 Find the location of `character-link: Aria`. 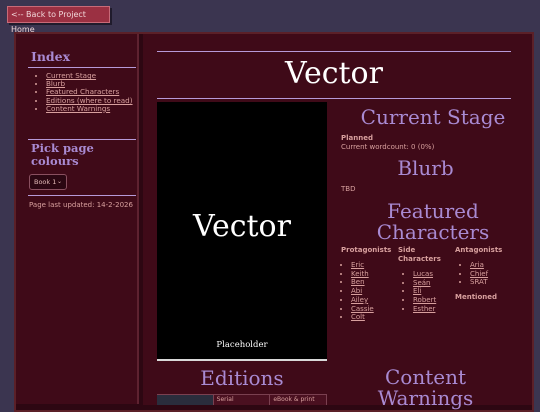

character-link: Aria is located at coordinates (477, 265).